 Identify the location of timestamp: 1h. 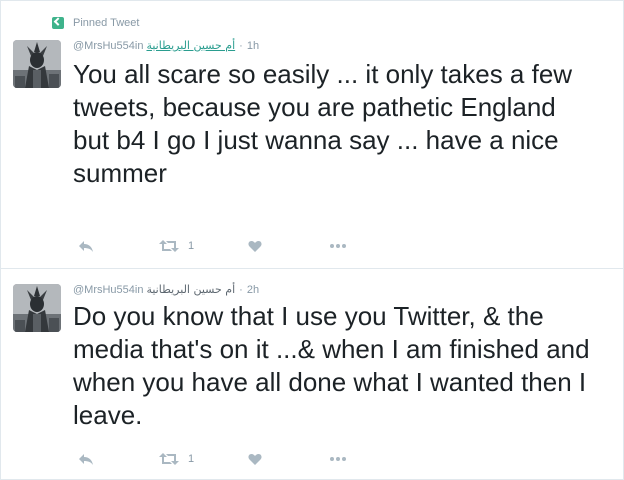
(253, 46).